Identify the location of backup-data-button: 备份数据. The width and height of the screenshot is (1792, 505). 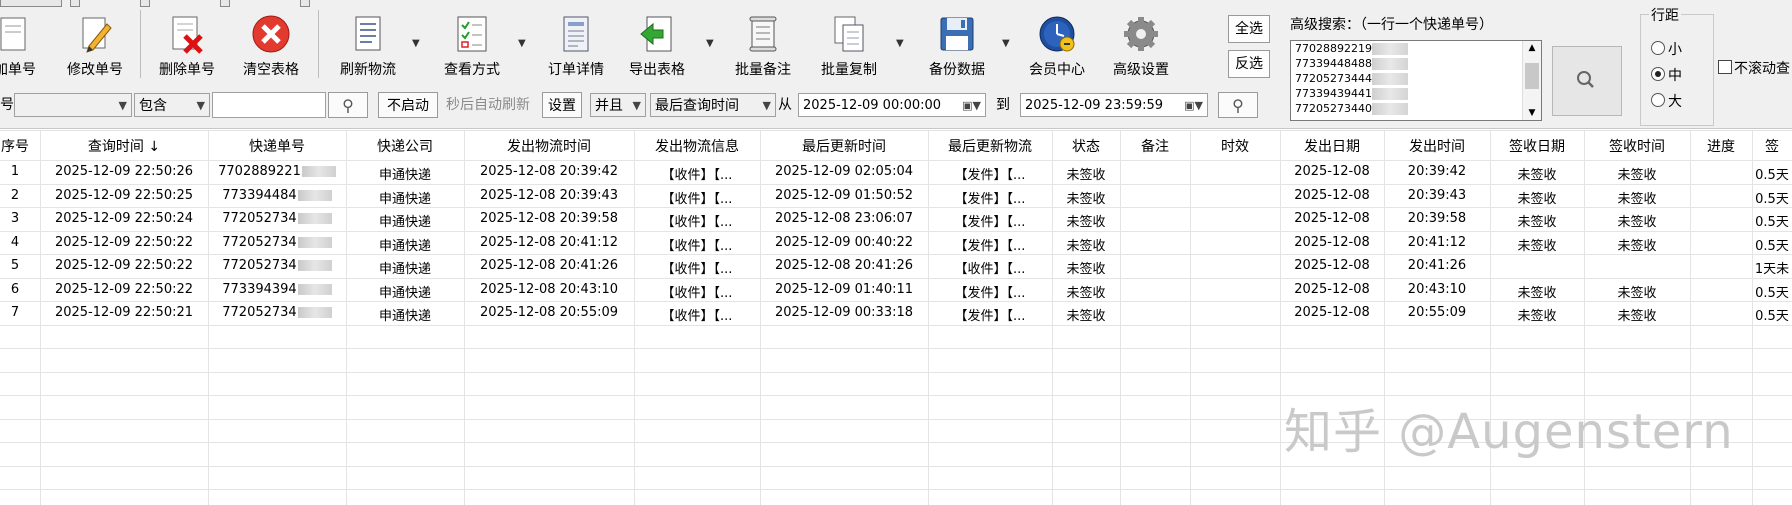
(957, 47).